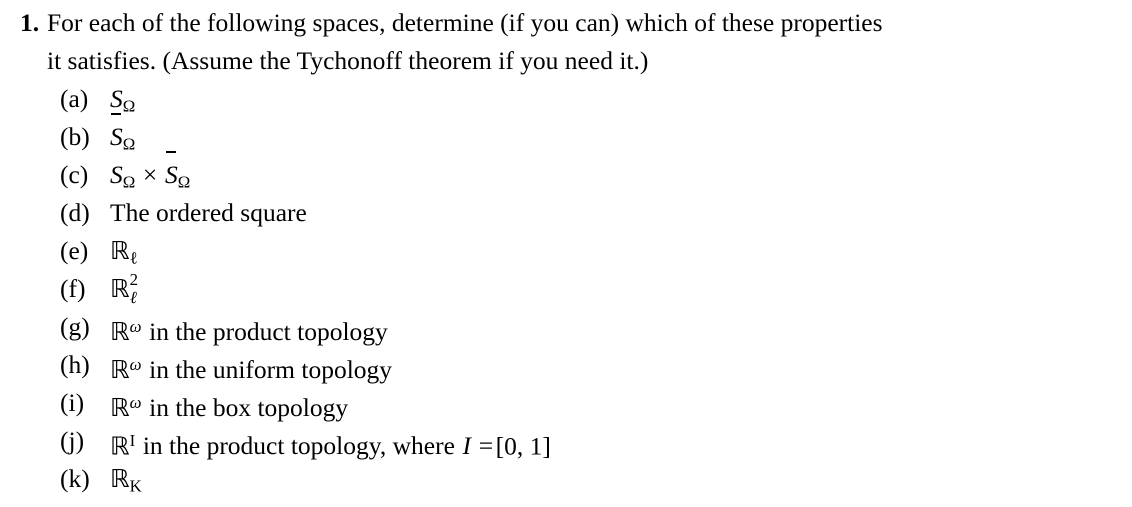 The width and height of the screenshot is (1132, 507). Describe the element at coordinates (135, 364) in the screenshot. I see `math-superscript-h: ω` at that location.